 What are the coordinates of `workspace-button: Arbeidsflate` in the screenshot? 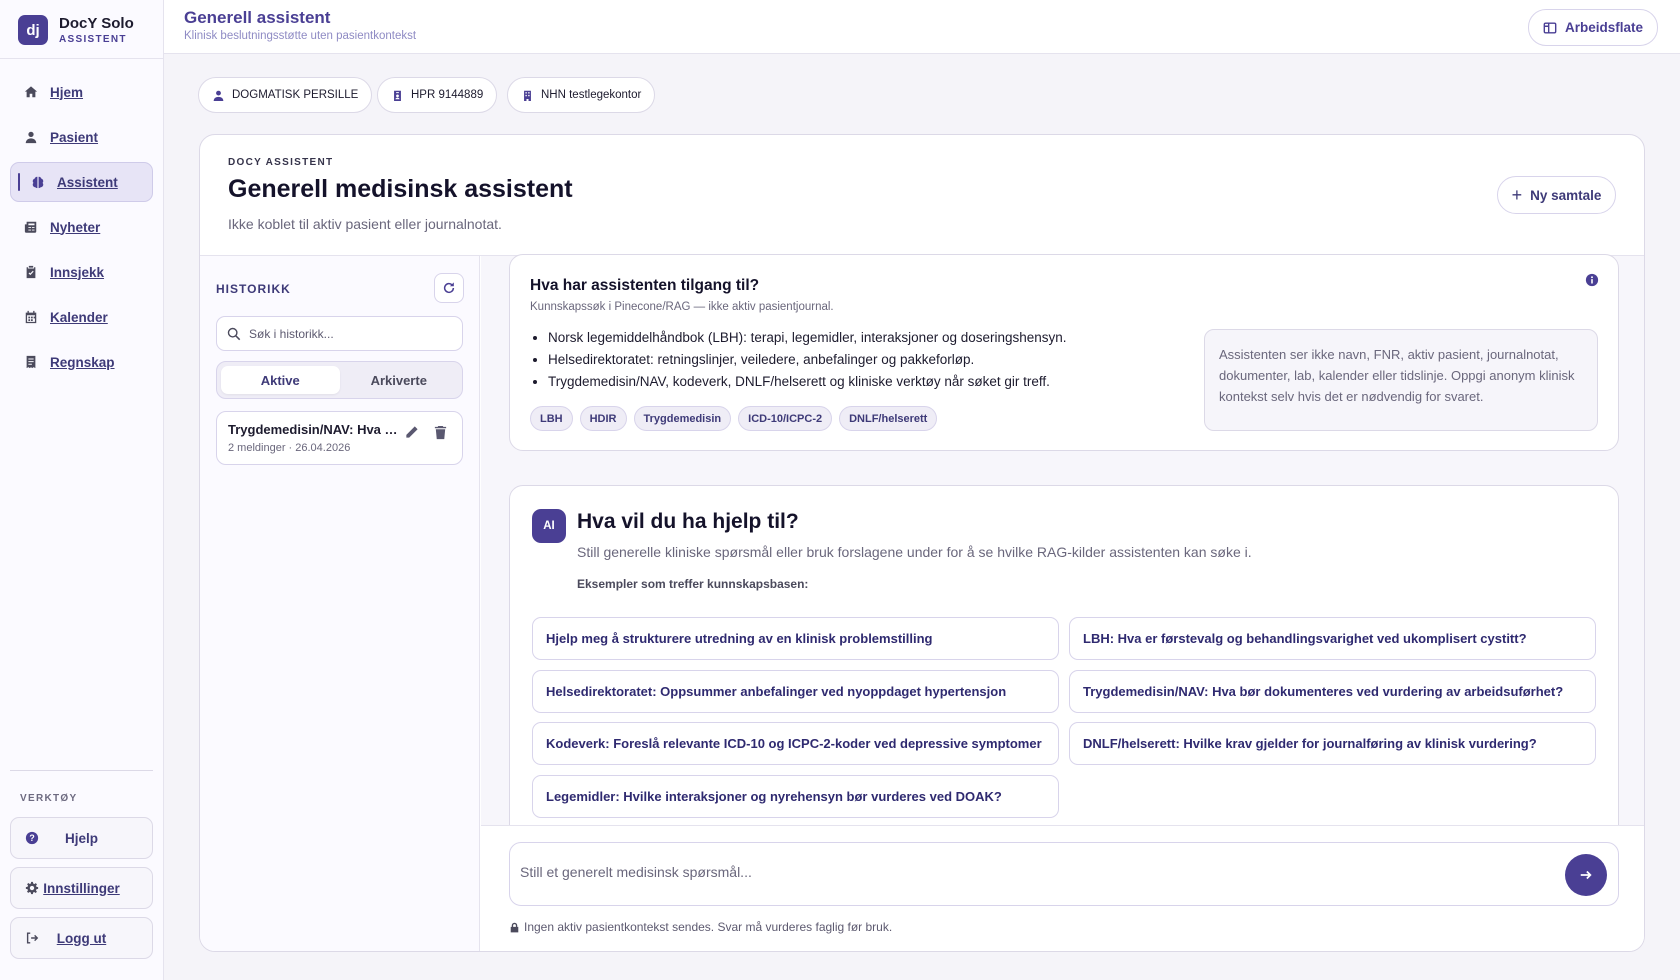 It's located at (1592, 27).